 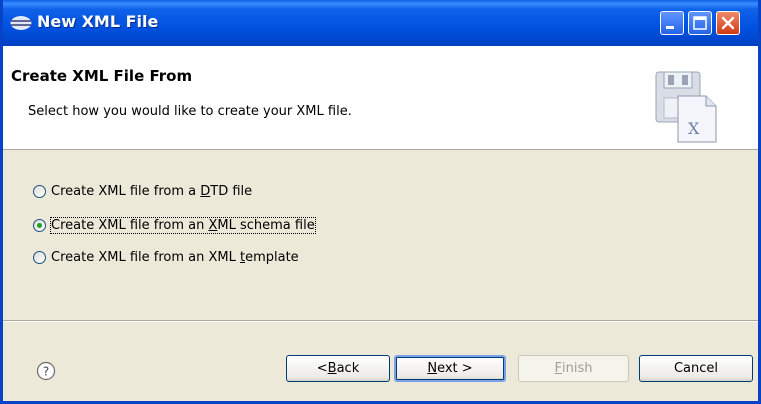 I want to click on option-template: Create XML file from an XML template, so click(x=166, y=257).